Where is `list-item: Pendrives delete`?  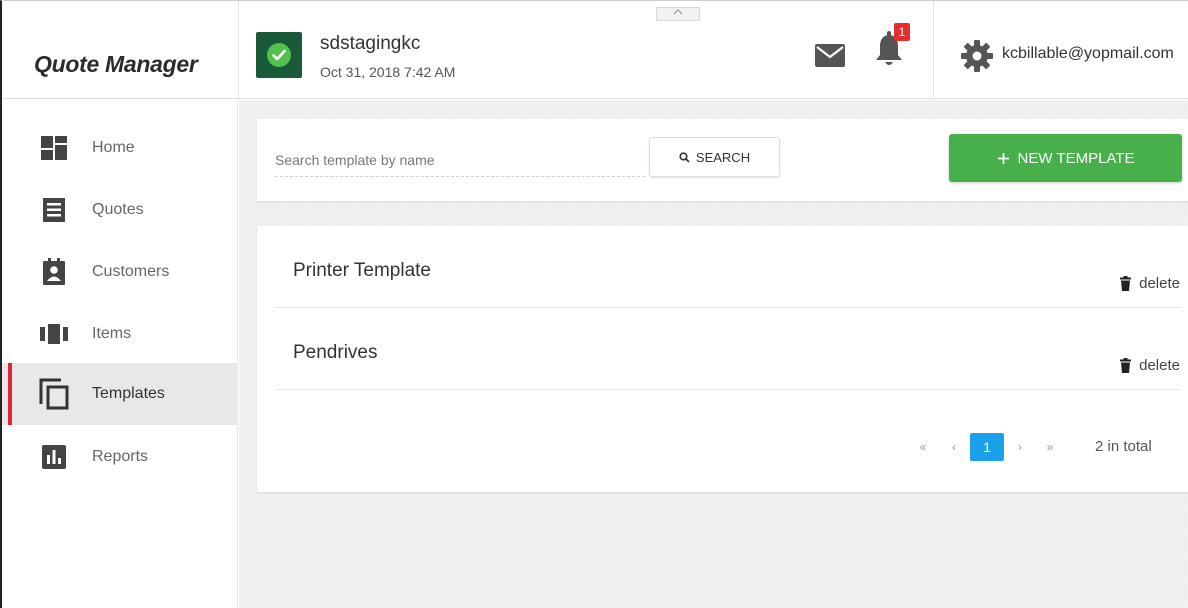 list-item: Pendrives delete is located at coordinates (728, 349).